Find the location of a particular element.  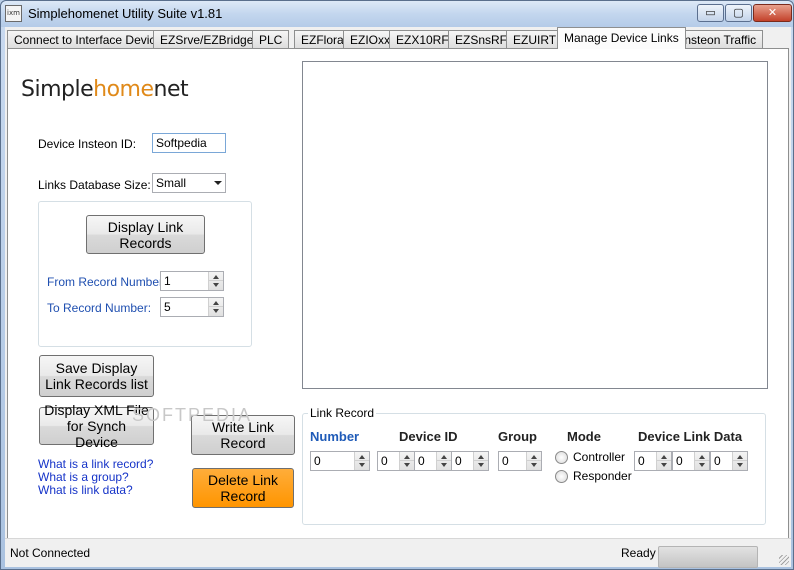

link-data-byte-2: 0 is located at coordinates (691, 461).